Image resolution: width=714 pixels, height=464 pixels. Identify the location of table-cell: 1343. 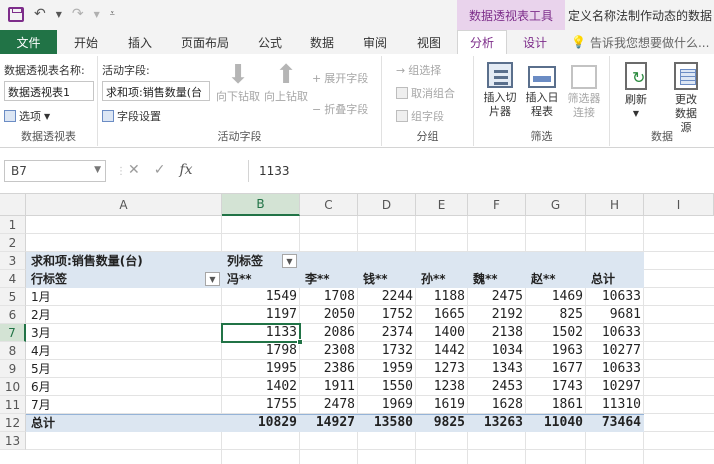
(497, 369).